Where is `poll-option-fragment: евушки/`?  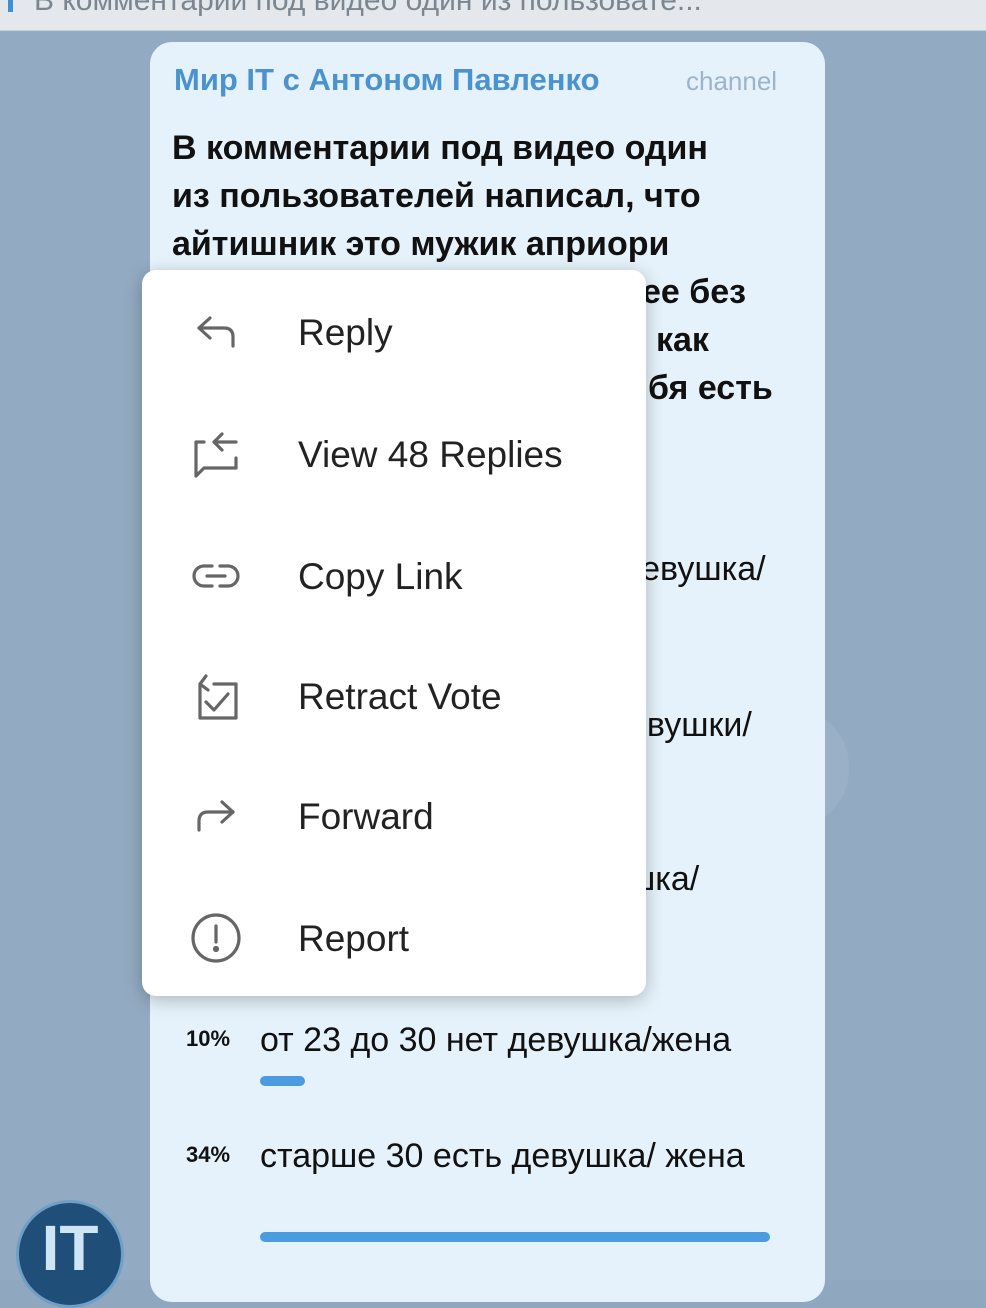
poll-option-fragment: евушки/ is located at coordinates (690, 725).